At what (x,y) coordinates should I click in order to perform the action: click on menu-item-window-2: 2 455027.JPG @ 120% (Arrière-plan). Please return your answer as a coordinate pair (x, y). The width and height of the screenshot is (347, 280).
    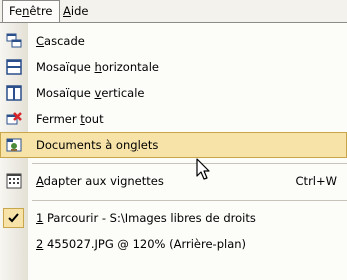
    Looking at the image, I should click on (173, 244).